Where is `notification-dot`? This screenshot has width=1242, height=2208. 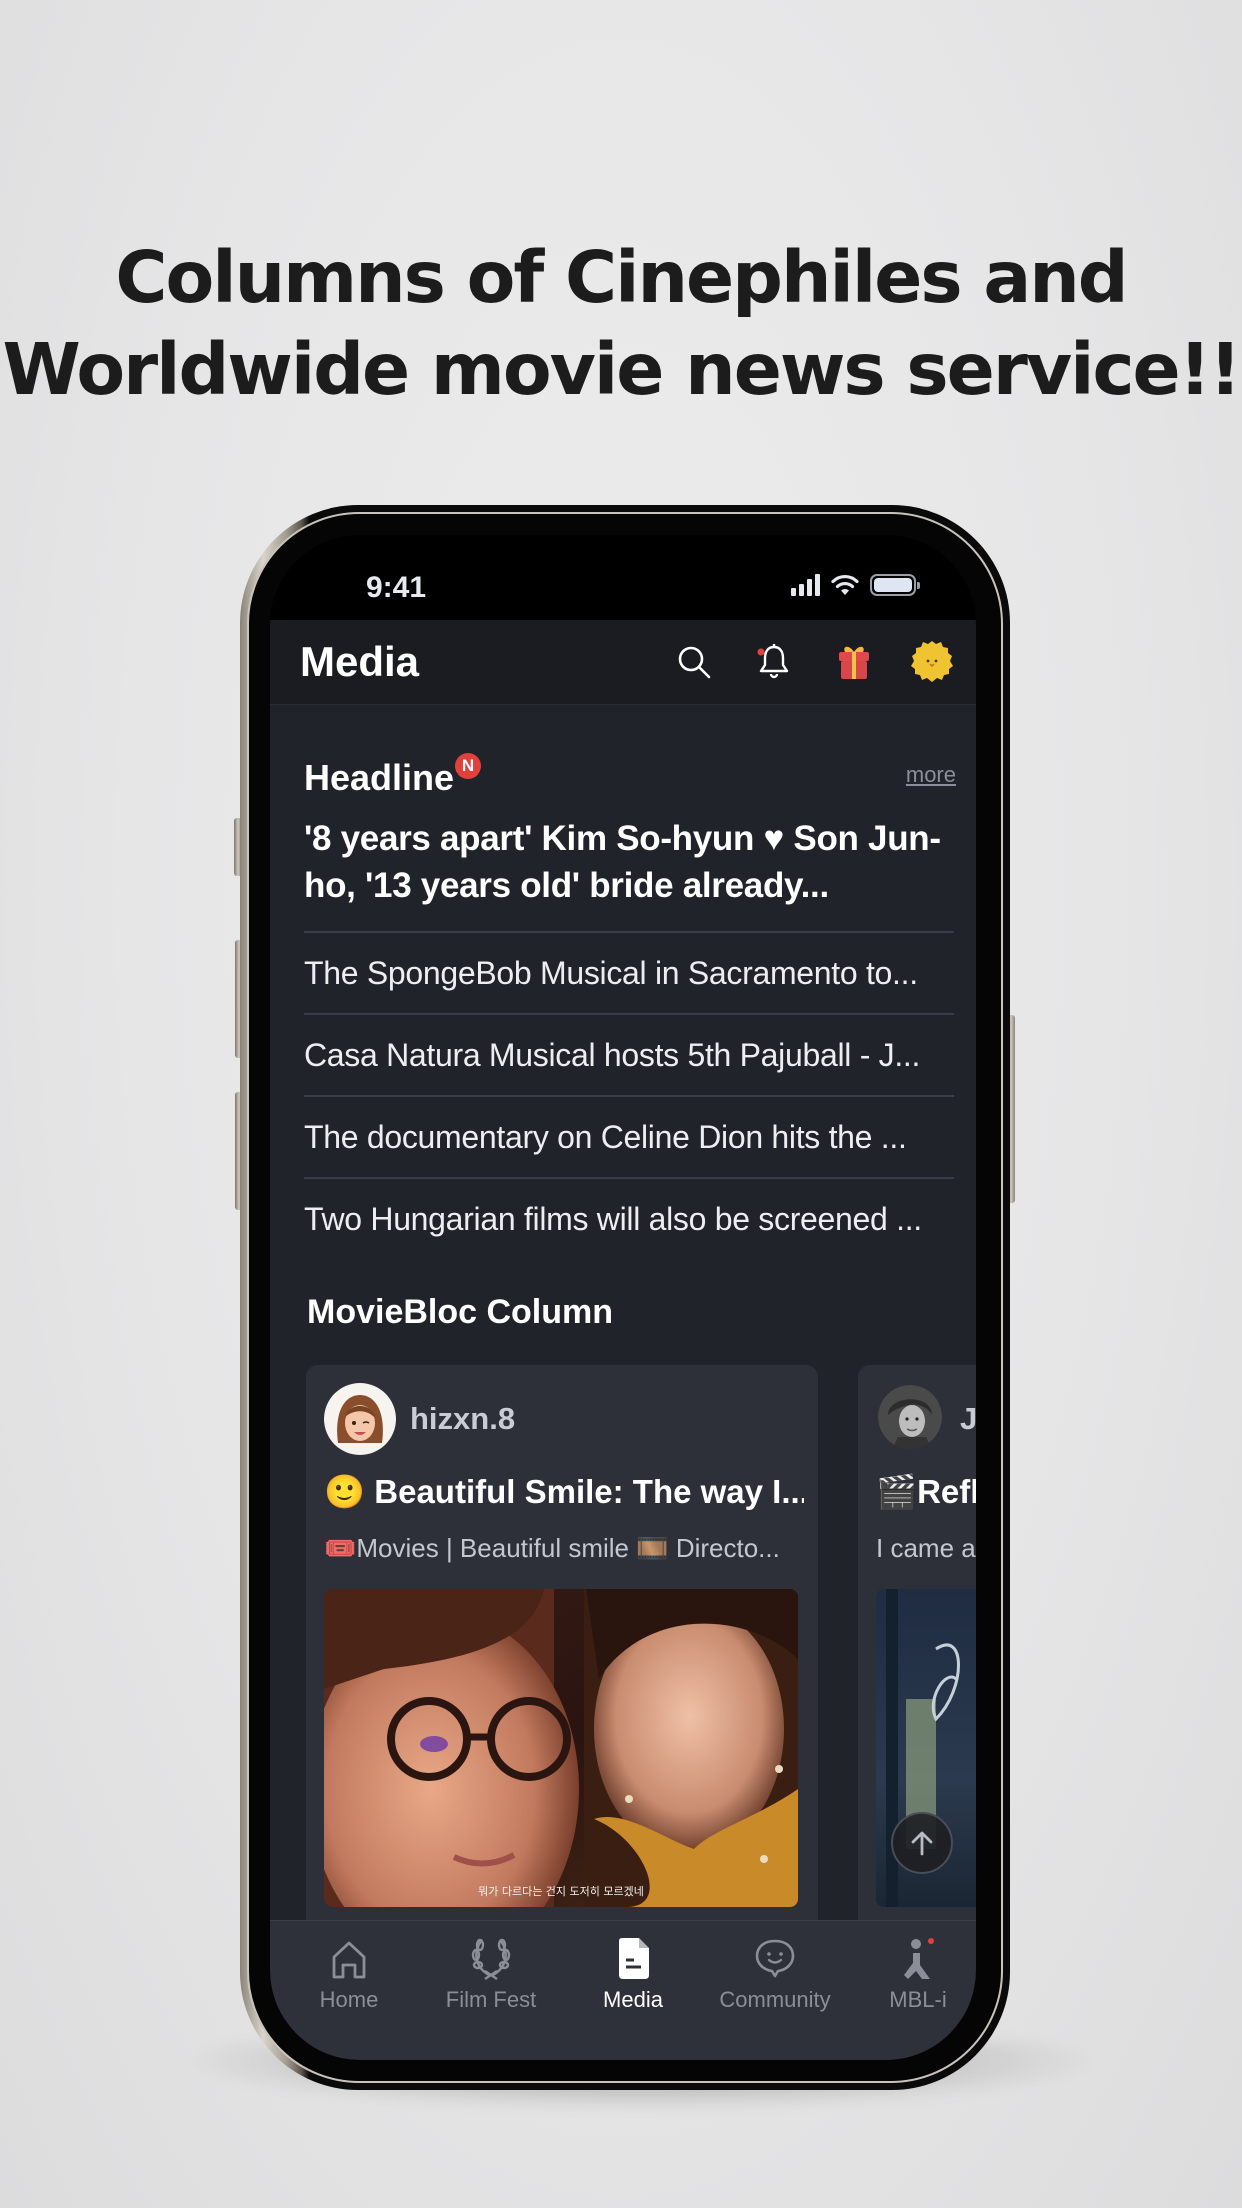
notification-dot is located at coordinates (761, 652).